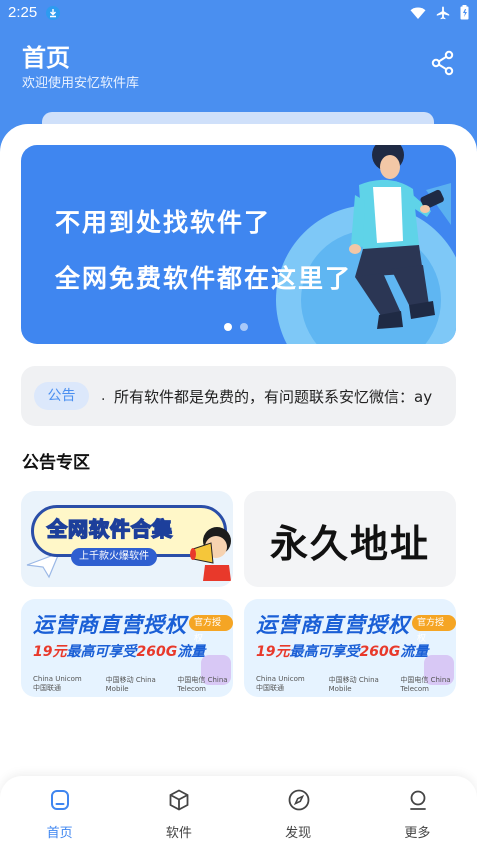 The image size is (477, 848). I want to click on home-icon, so click(60, 800).